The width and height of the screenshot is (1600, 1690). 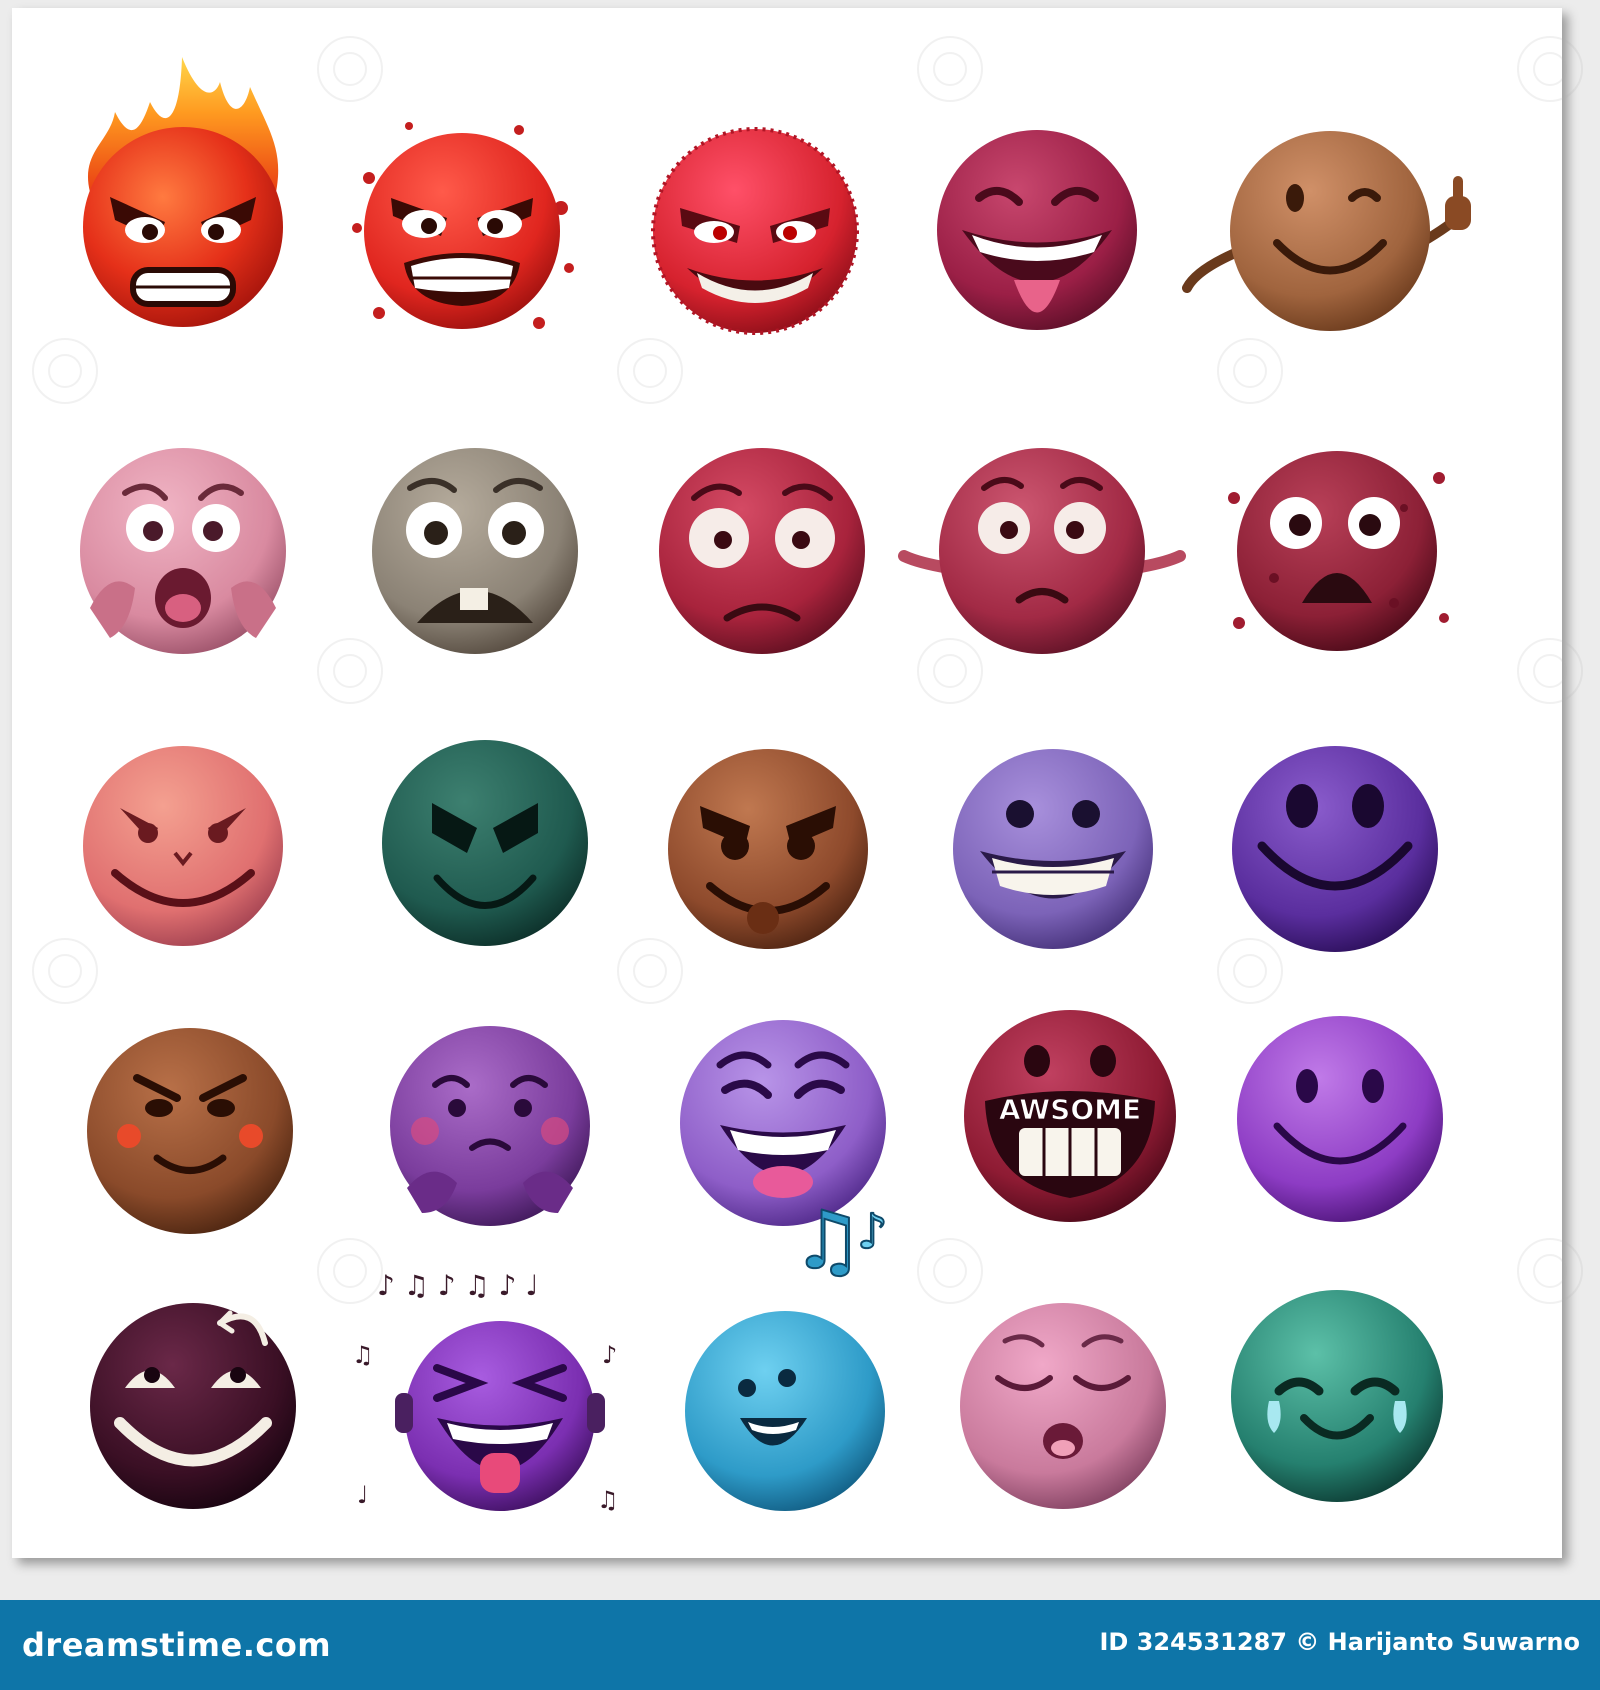 What do you see at coordinates (485, 841) in the screenshot?
I see `evil-smile-face-icon` at bounding box center [485, 841].